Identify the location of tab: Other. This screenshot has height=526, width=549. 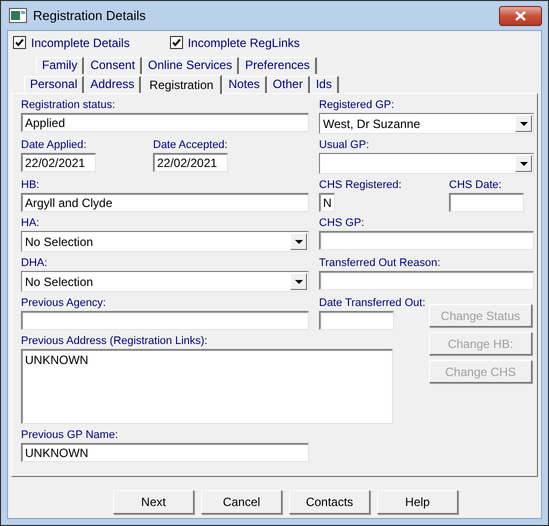
(288, 84).